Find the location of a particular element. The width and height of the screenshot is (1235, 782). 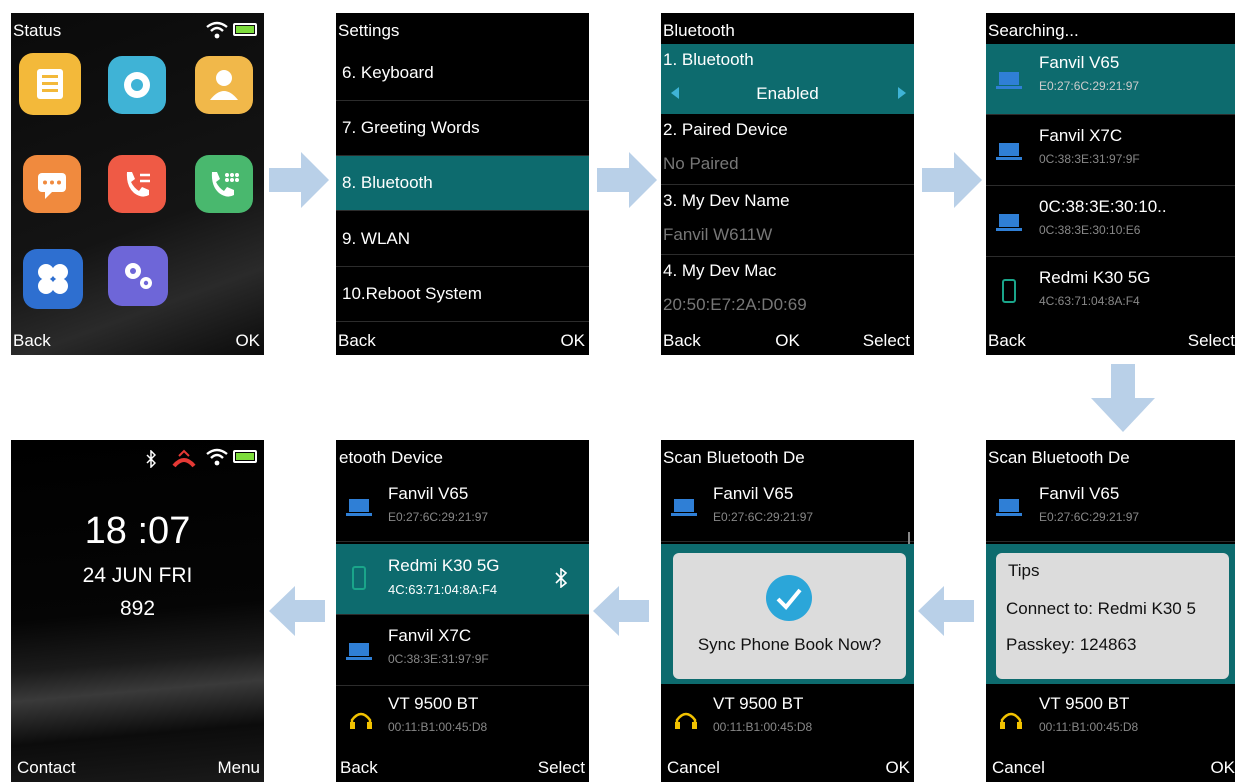

bluetooth-toggle-row: 1. Bluetooth Enabled is located at coordinates (787, 79).